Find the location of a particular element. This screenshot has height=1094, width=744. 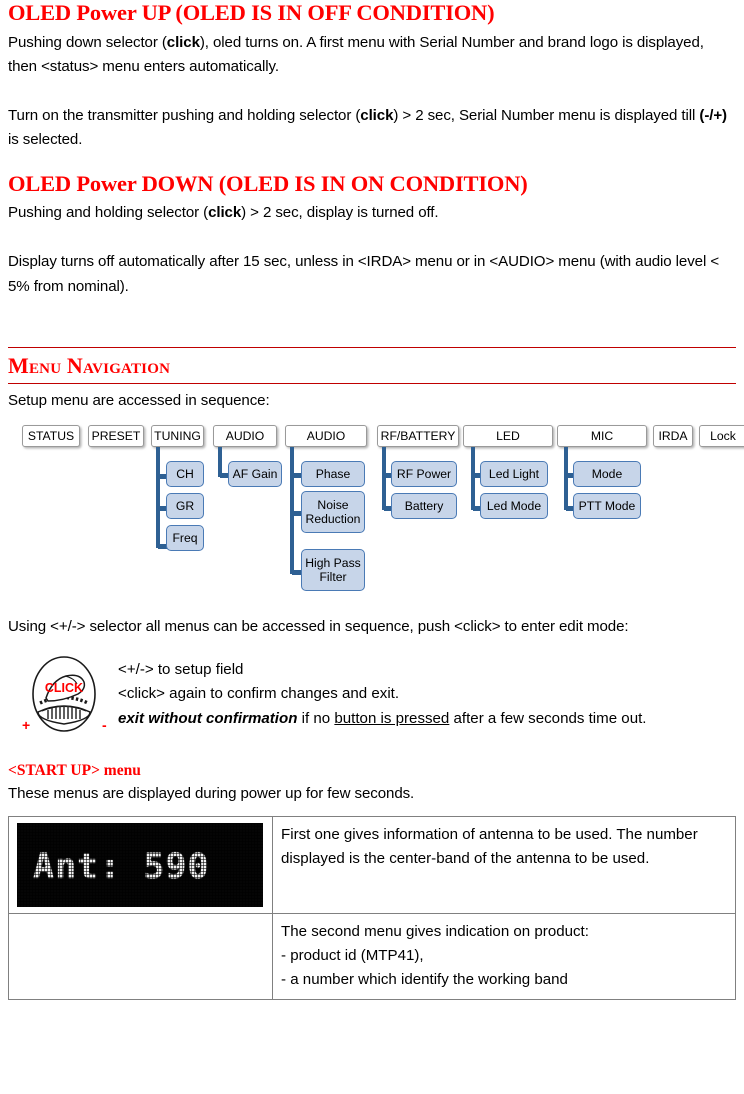

menu-box-mic: MIC is located at coordinates (602, 436).